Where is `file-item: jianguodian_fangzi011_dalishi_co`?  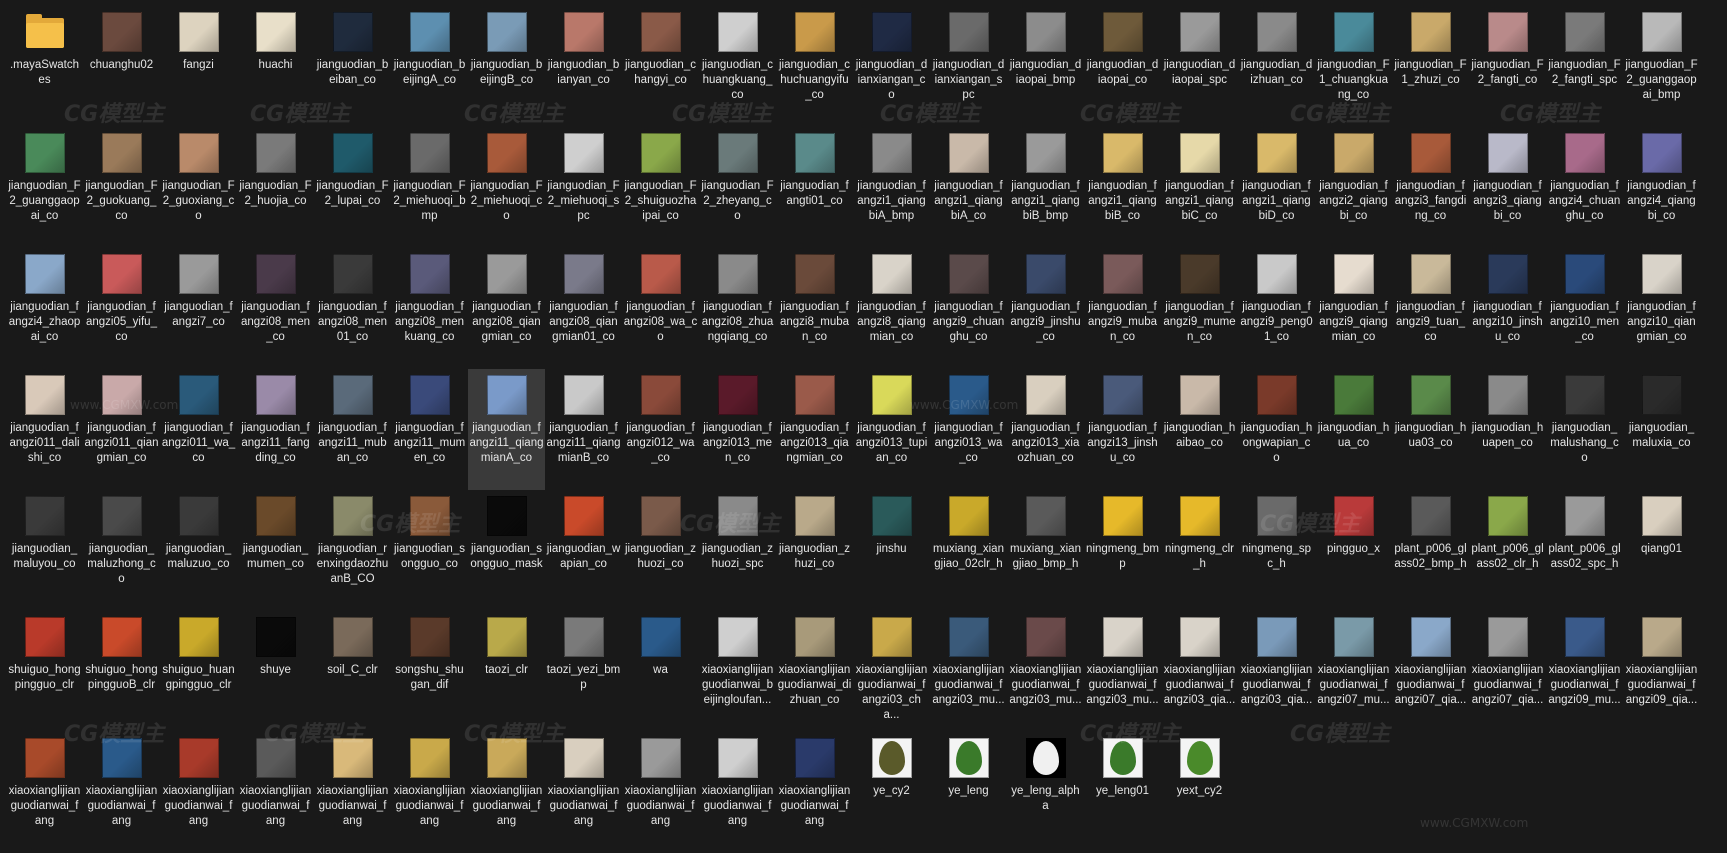 file-item: jianguodian_fangzi011_dalishi_co is located at coordinates (44, 429).